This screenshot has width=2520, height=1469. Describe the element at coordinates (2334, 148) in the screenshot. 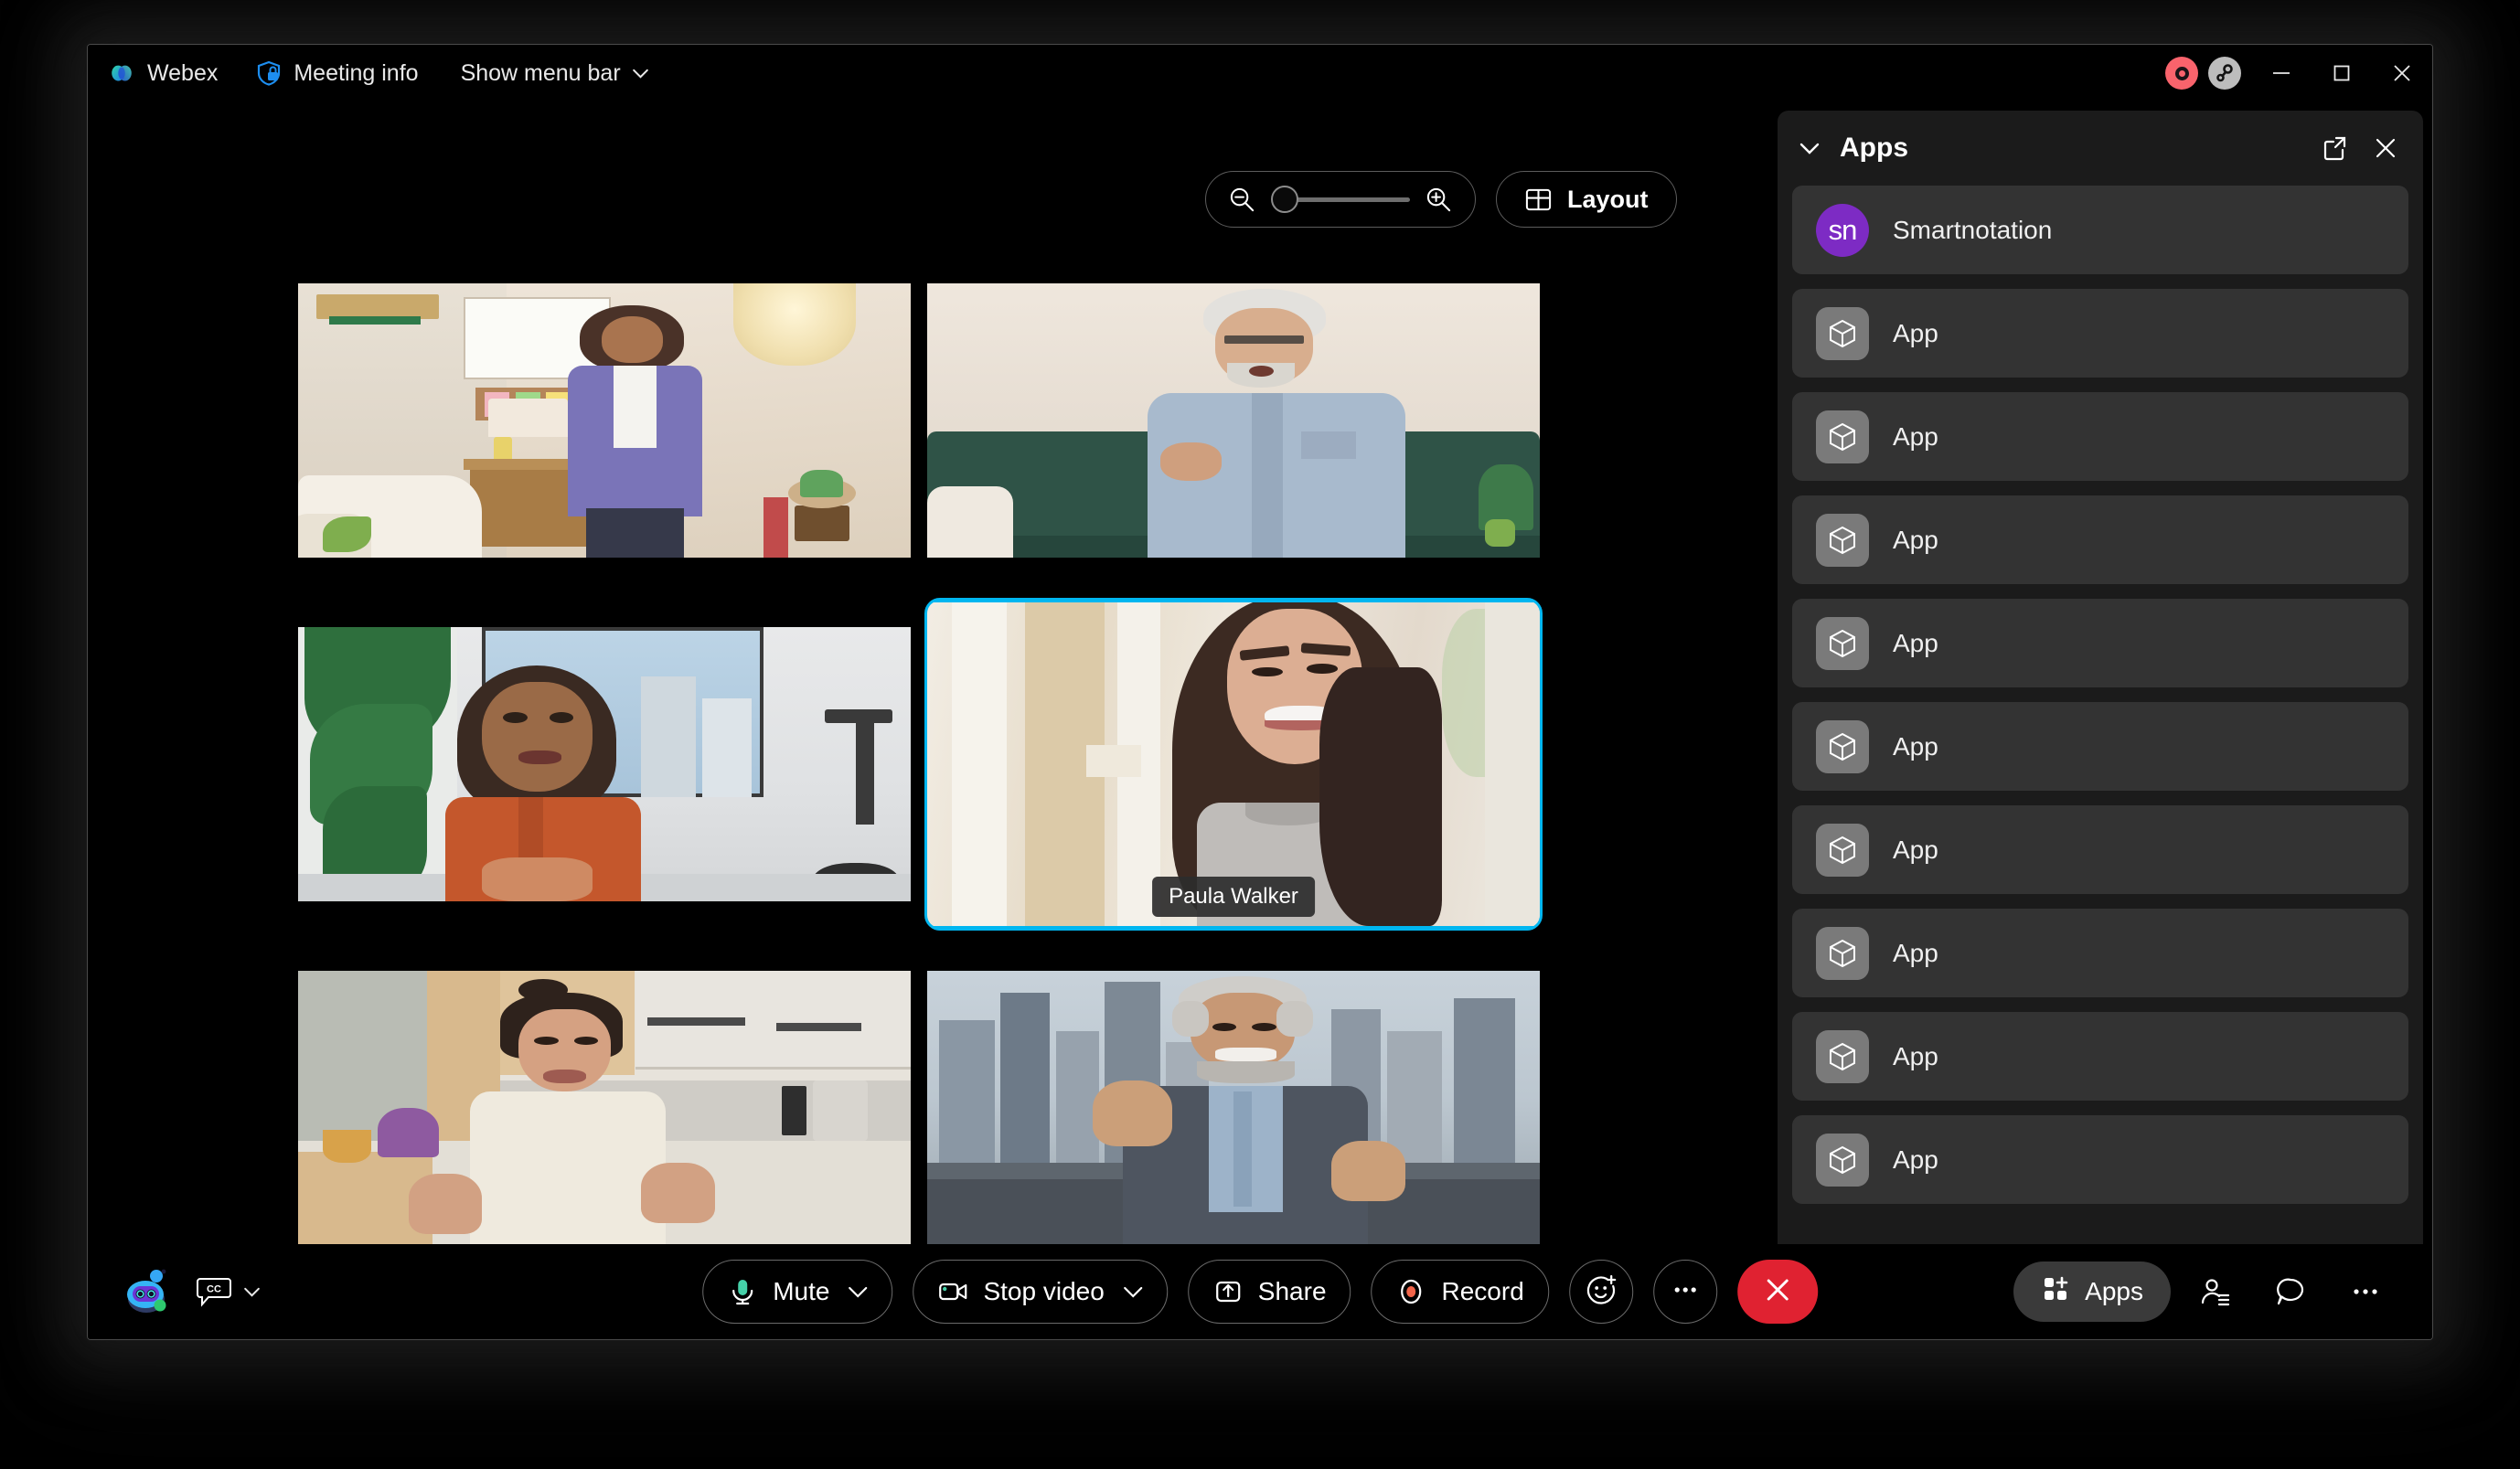

I see `popout-icon` at that location.